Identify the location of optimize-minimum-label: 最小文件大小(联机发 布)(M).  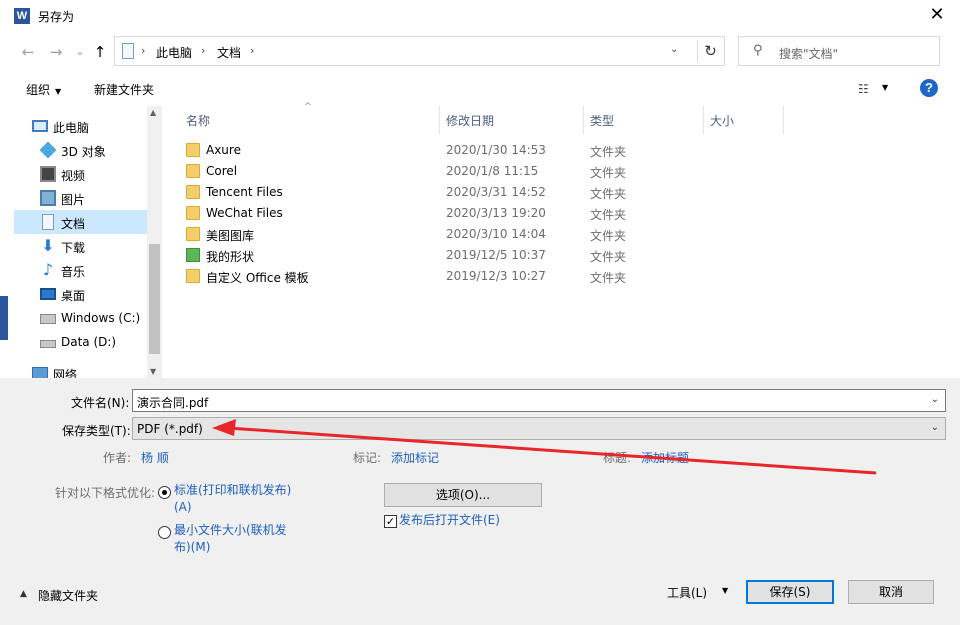
(230, 539).